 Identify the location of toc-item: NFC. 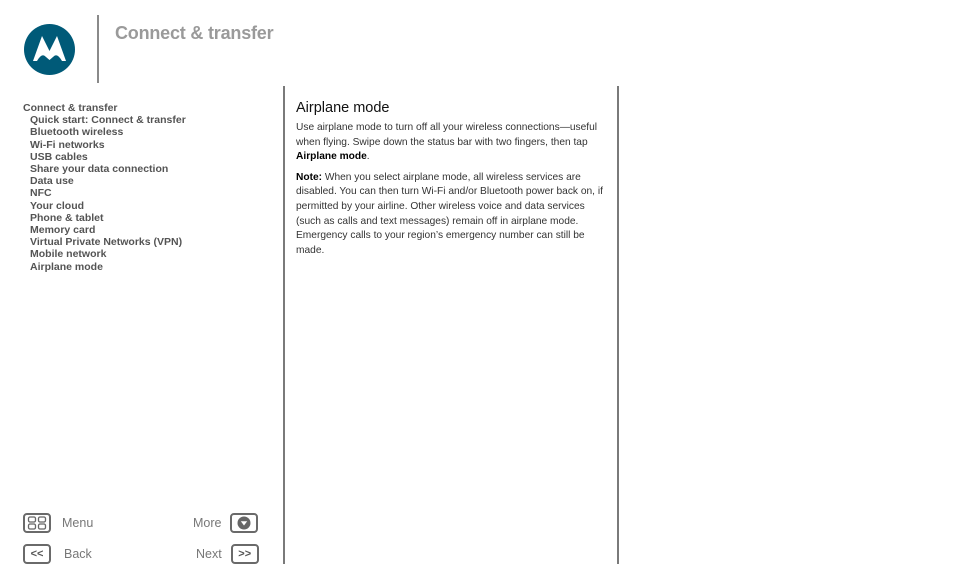
(104, 193).